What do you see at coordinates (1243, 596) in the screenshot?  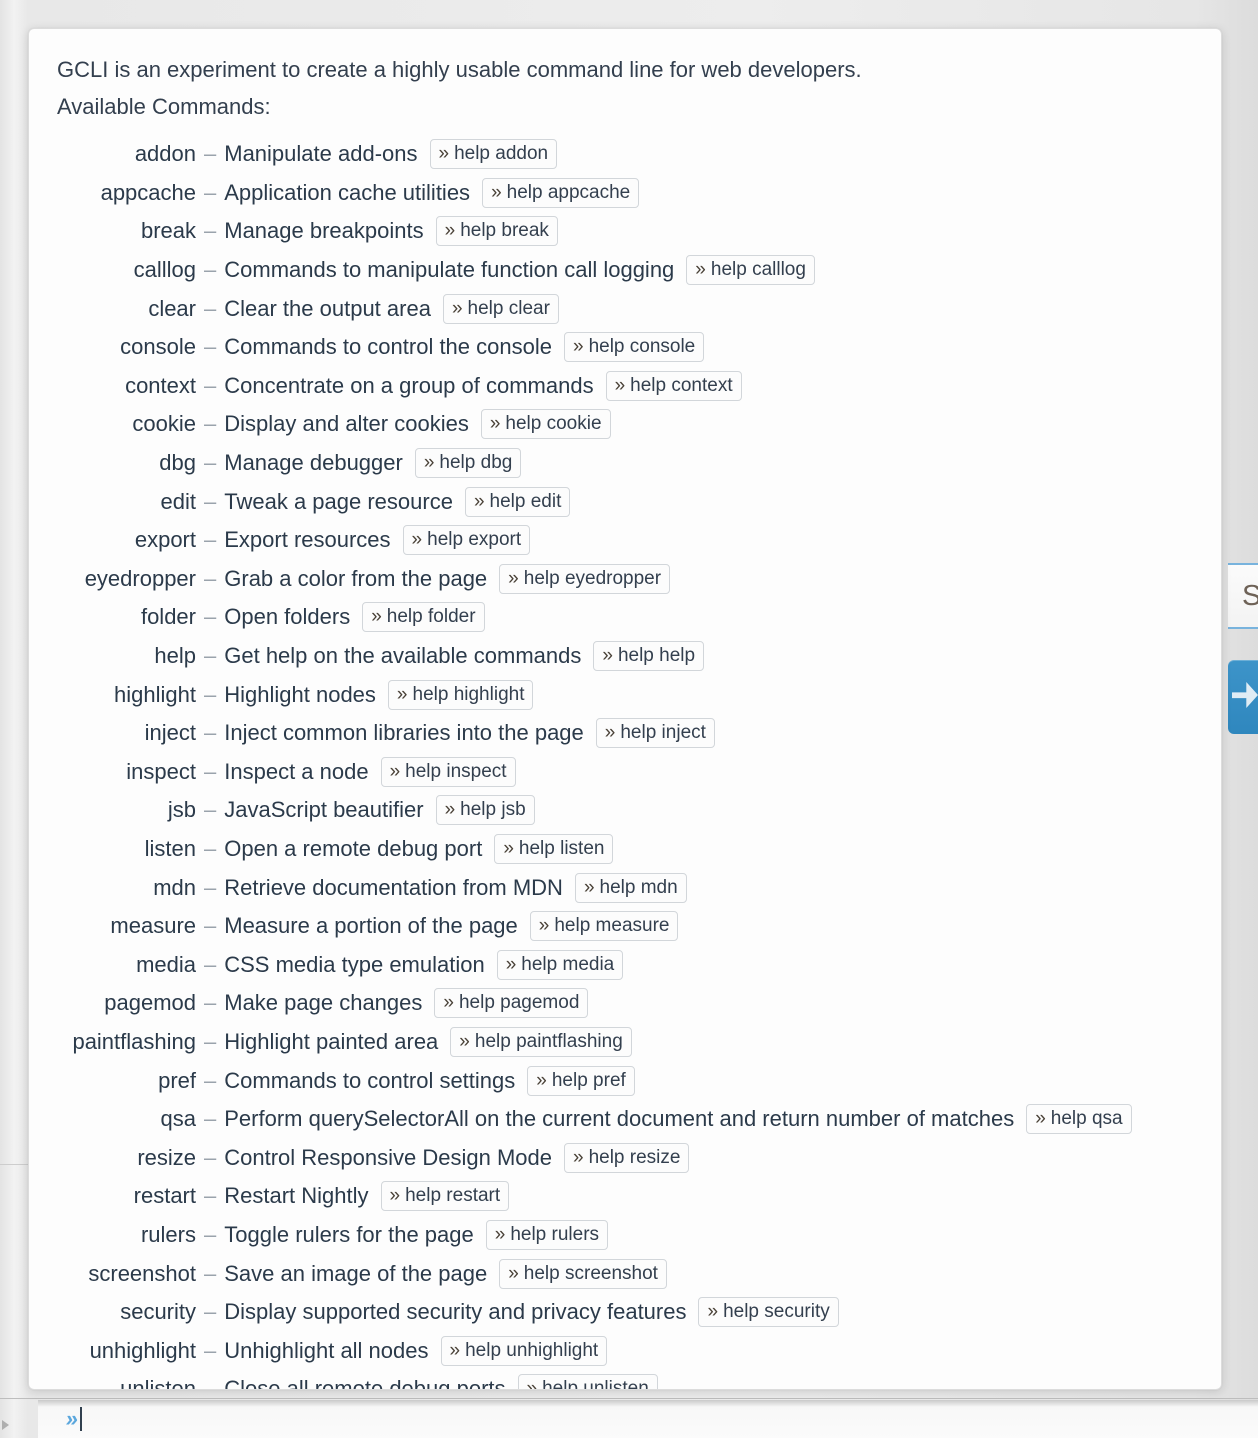 I see `search-input: S` at bounding box center [1243, 596].